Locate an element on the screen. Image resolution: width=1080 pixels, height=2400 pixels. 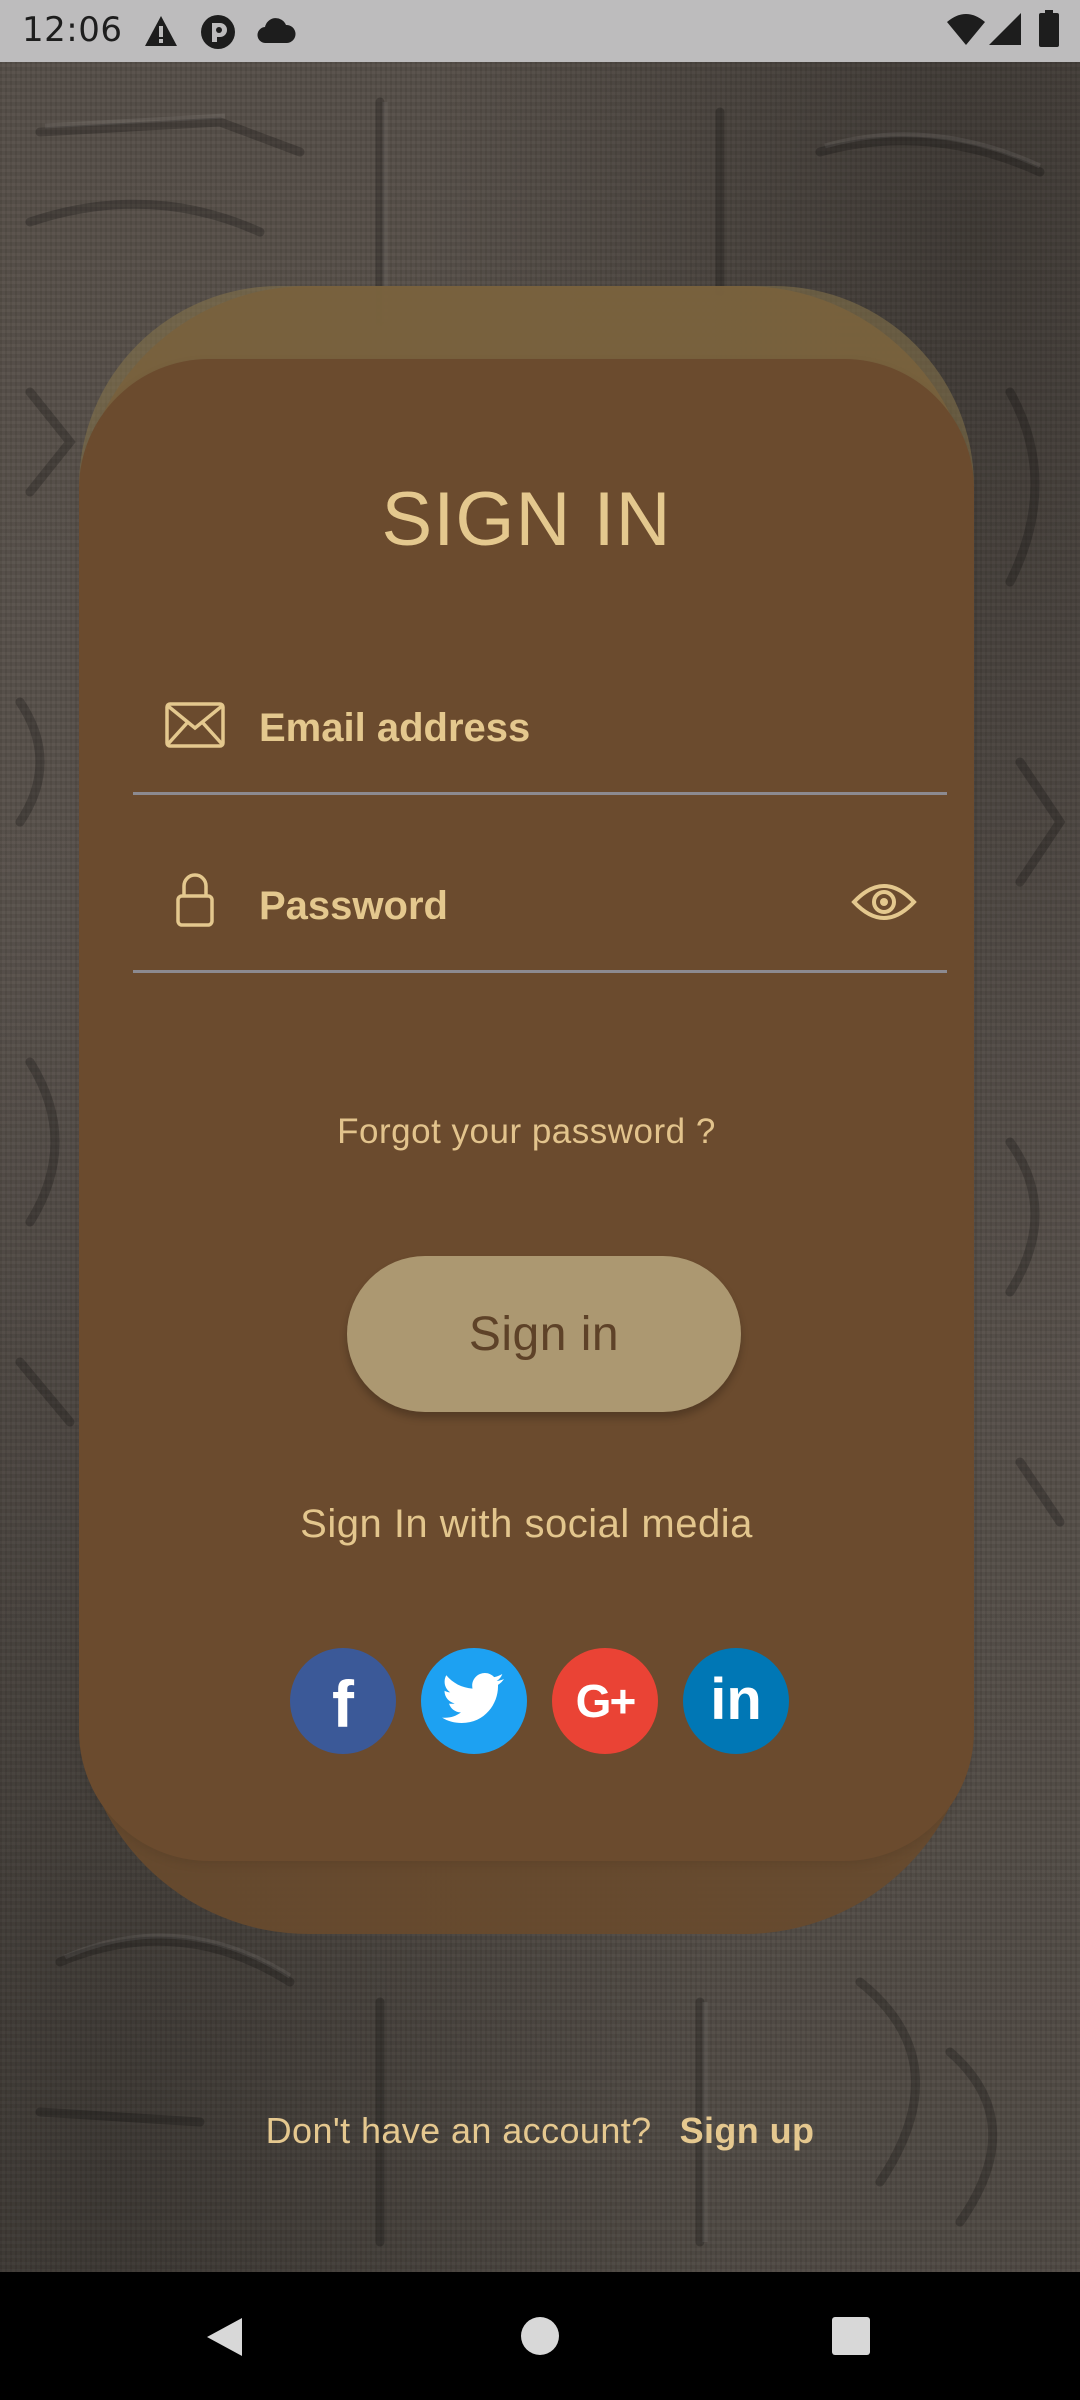
email-field: Email address is located at coordinates (540, 737).